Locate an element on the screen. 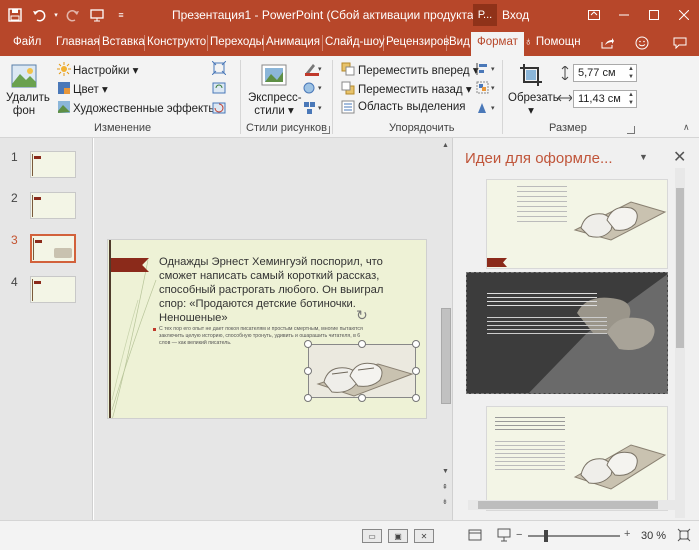 Image resolution: width=699 pixels, height=550 pixels. crop-icon is located at coordinates (531, 77).